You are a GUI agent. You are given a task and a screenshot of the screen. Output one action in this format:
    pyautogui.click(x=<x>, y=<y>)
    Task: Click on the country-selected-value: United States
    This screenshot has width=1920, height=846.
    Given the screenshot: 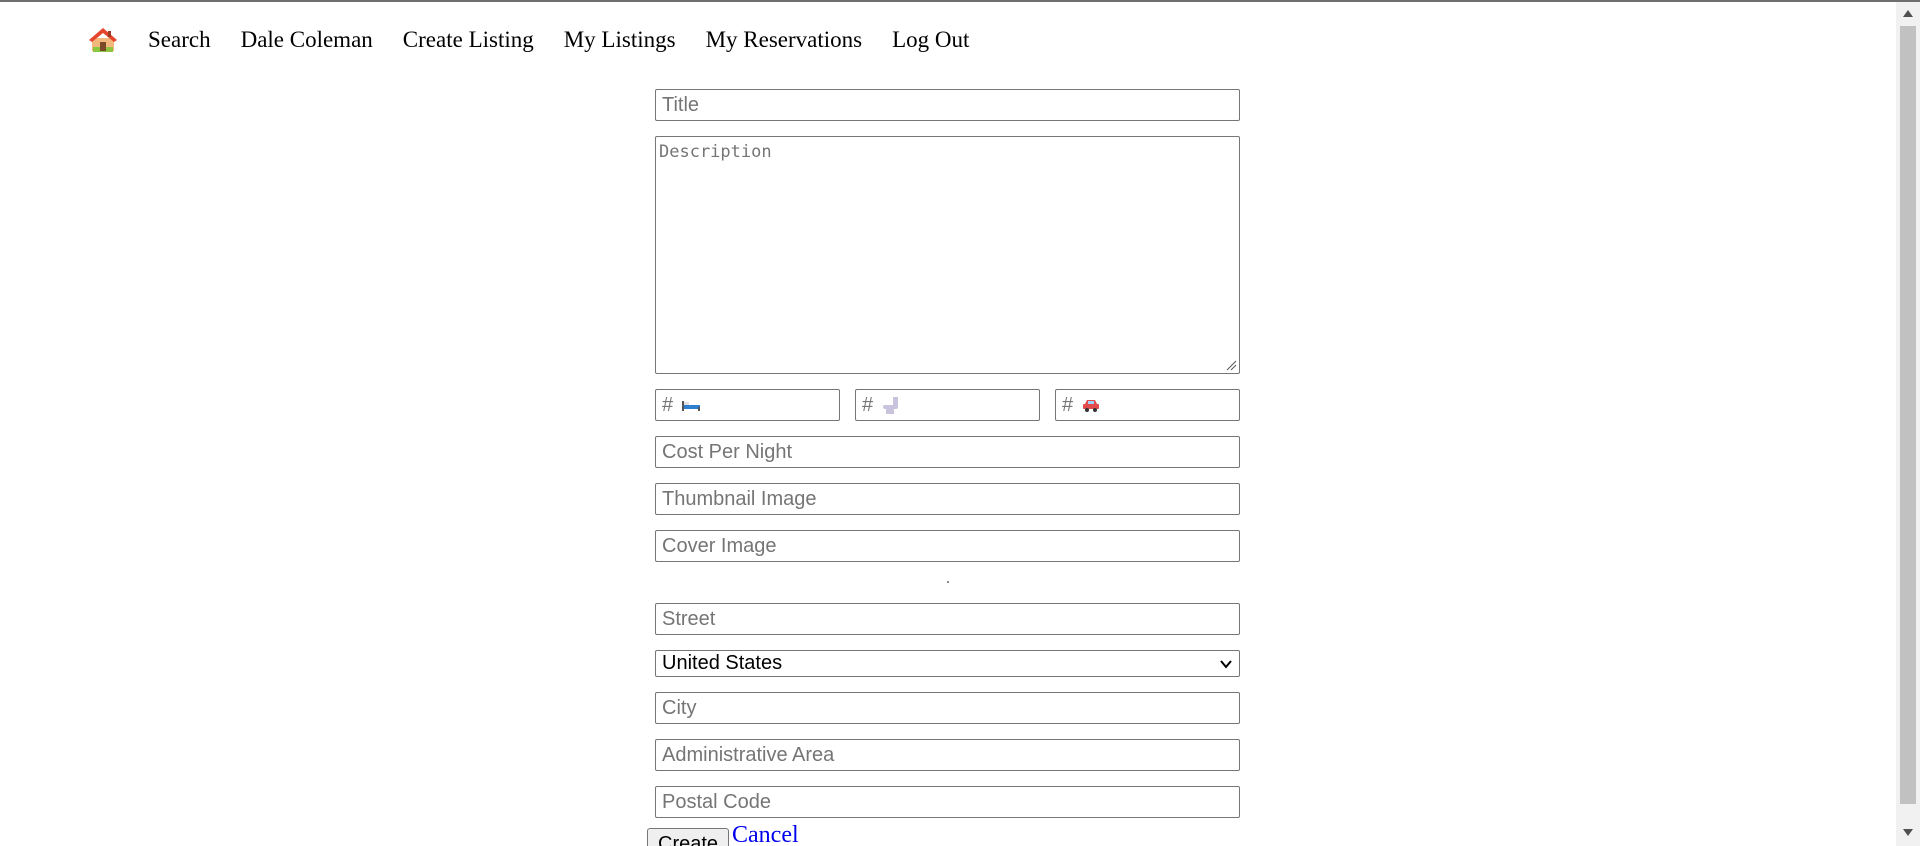 What is the action you would take?
    pyautogui.click(x=722, y=663)
    